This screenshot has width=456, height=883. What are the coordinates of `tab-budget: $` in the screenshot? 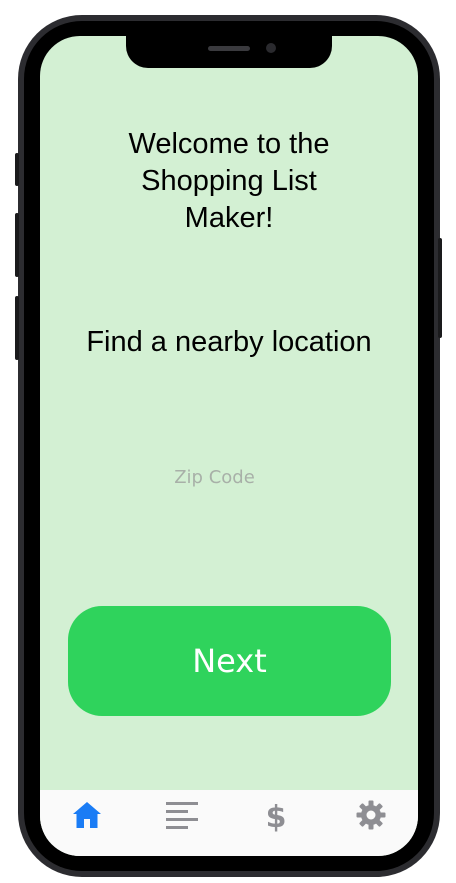 It's located at (276, 823).